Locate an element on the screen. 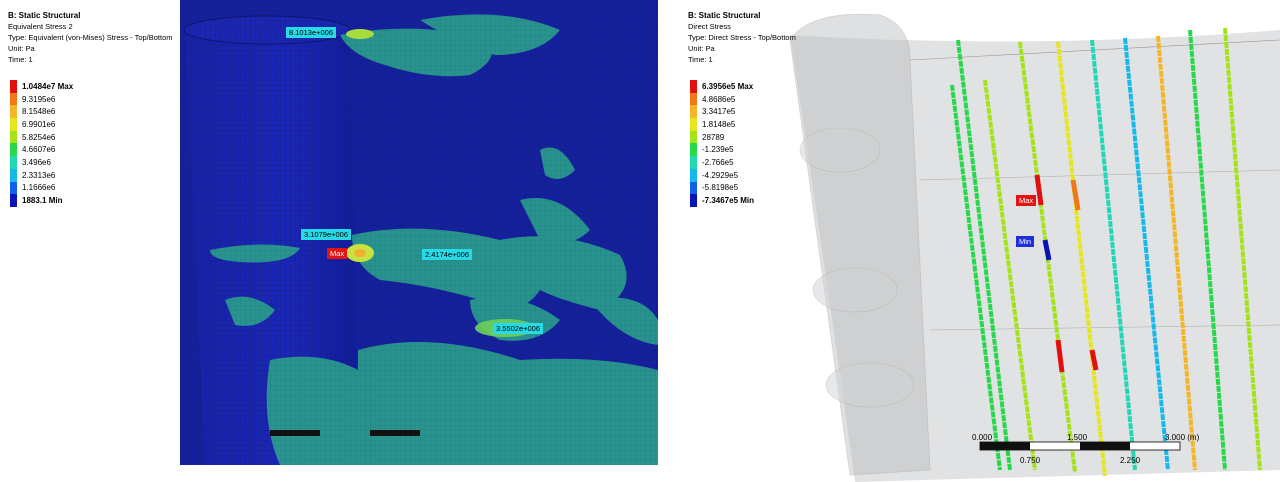 The height and width of the screenshot is (482, 1288). legend-row: -4.2929e5 is located at coordinates (722, 175).